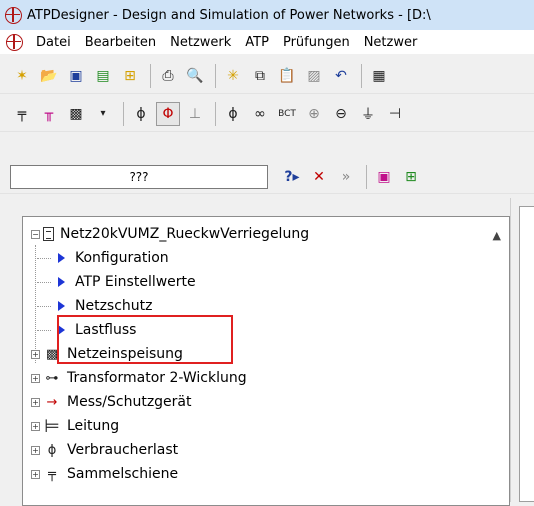  Describe the element at coordinates (233, 76) in the screenshot. I see `new-document-icon: ✳` at that location.